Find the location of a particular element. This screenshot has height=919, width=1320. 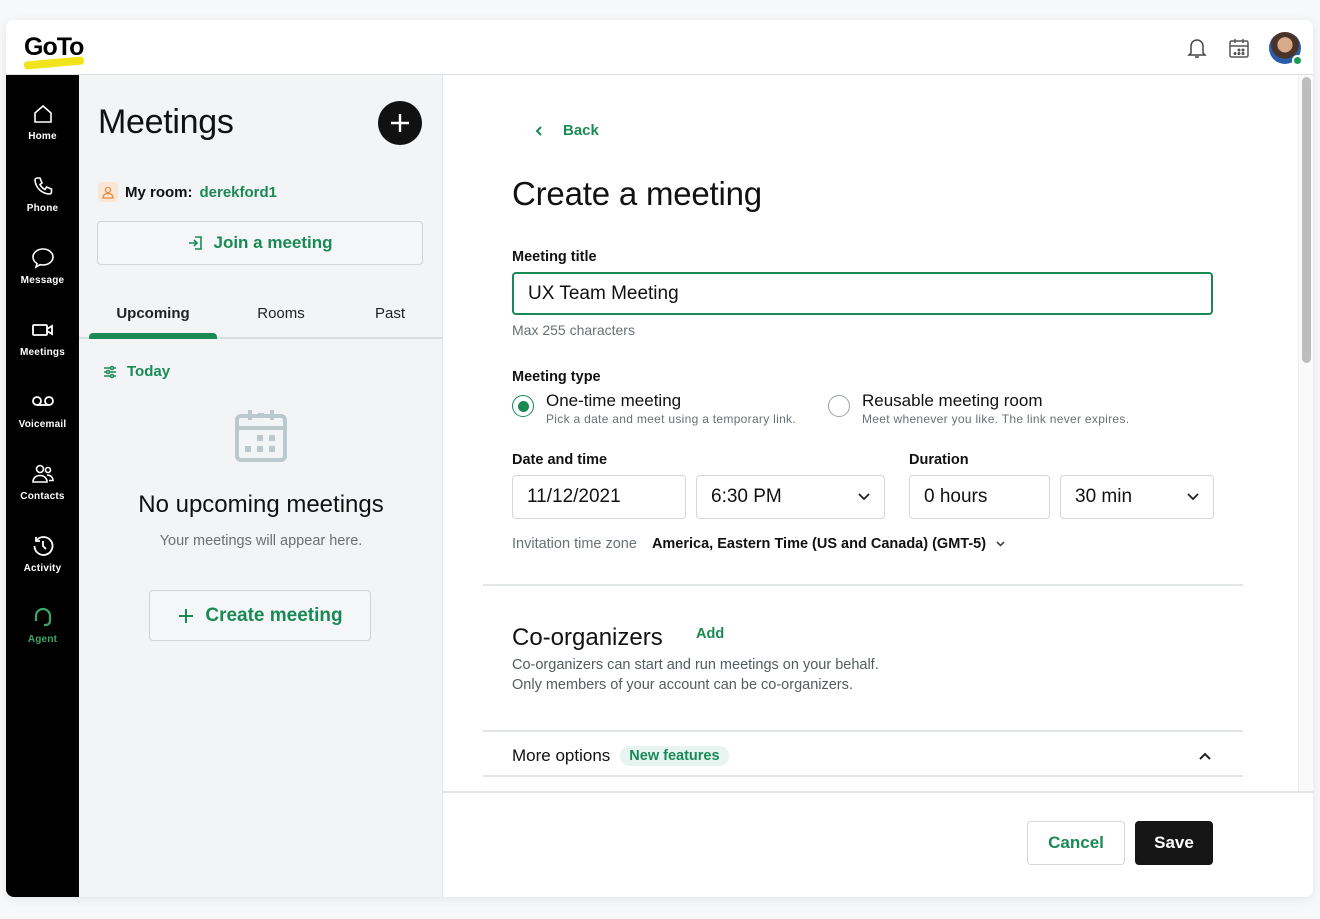

join-meeting-button: Join a meeting is located at coordinates (260, 243).